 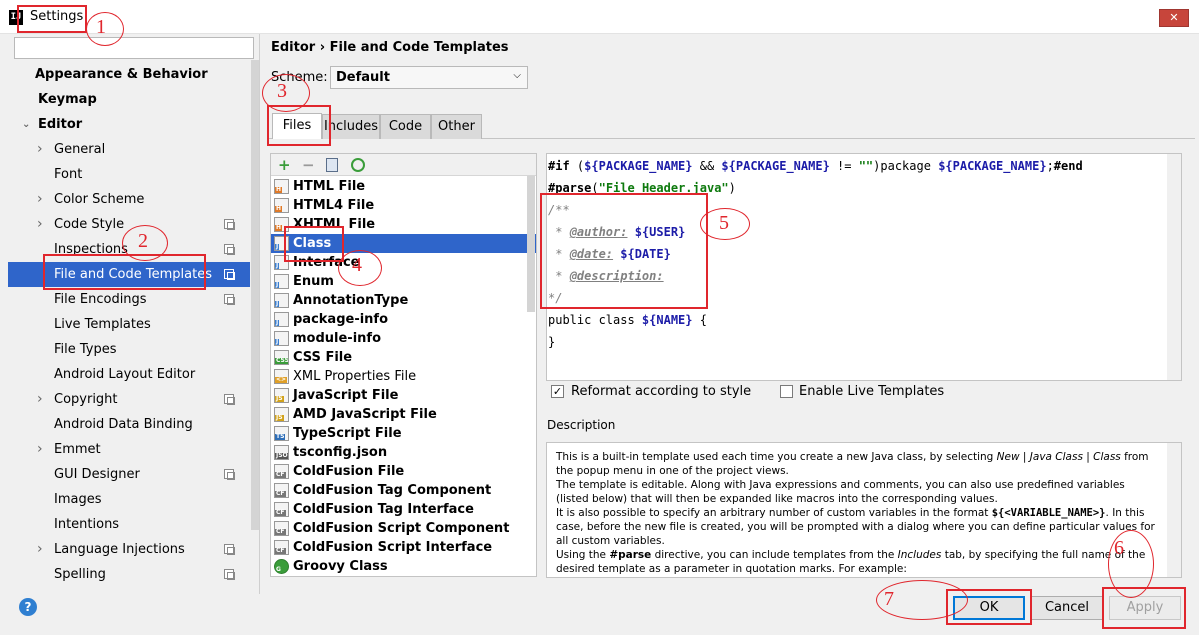 What do you see at coordinates (1067, 608) in the screenshot?
I see `cancel-button: Cancel` at bounding box center [1067, 608].